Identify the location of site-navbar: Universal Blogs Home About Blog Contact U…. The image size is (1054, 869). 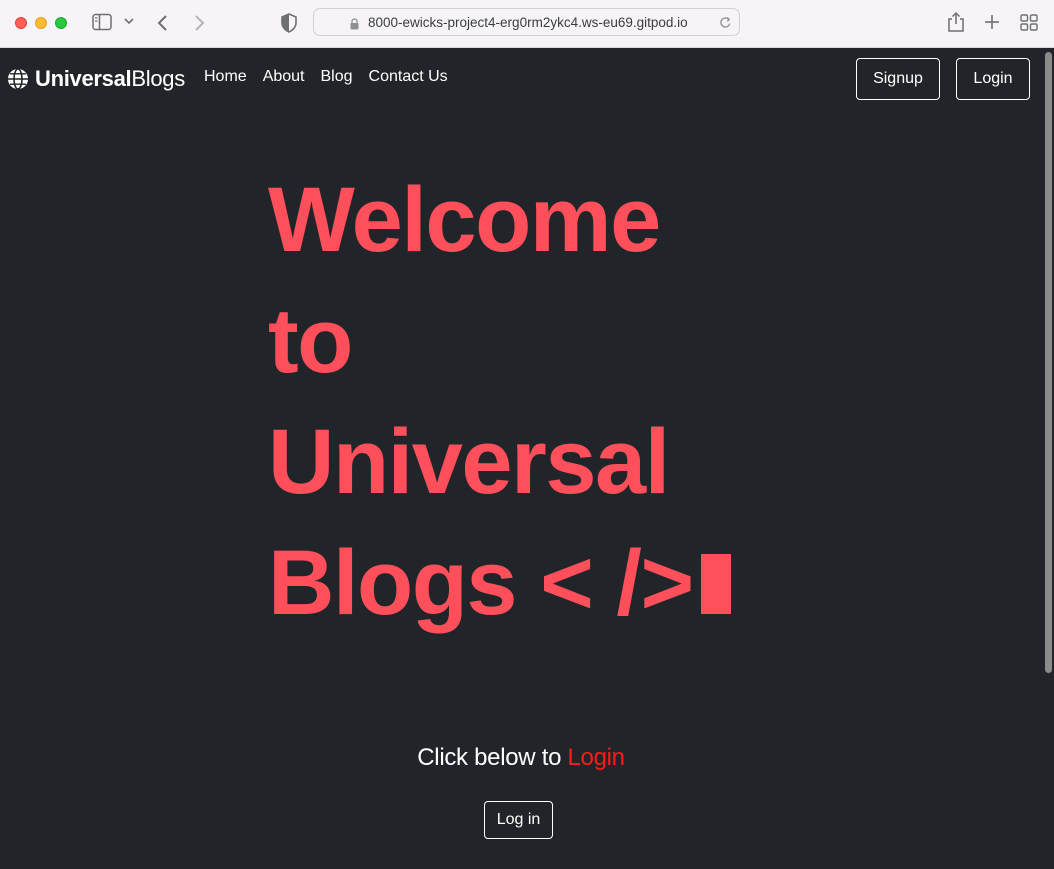
(521, 79).